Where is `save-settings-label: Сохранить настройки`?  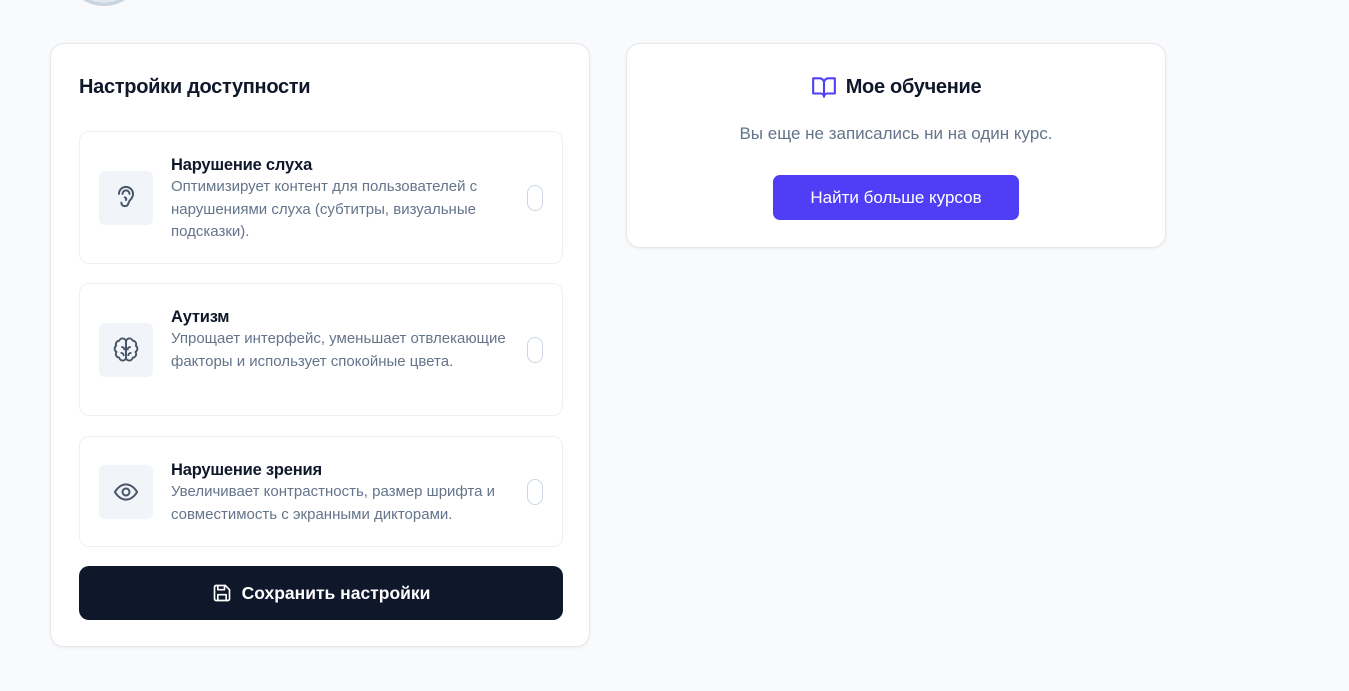 save-settings-label: Сохранить настройки is located at coordinates (336, 592).